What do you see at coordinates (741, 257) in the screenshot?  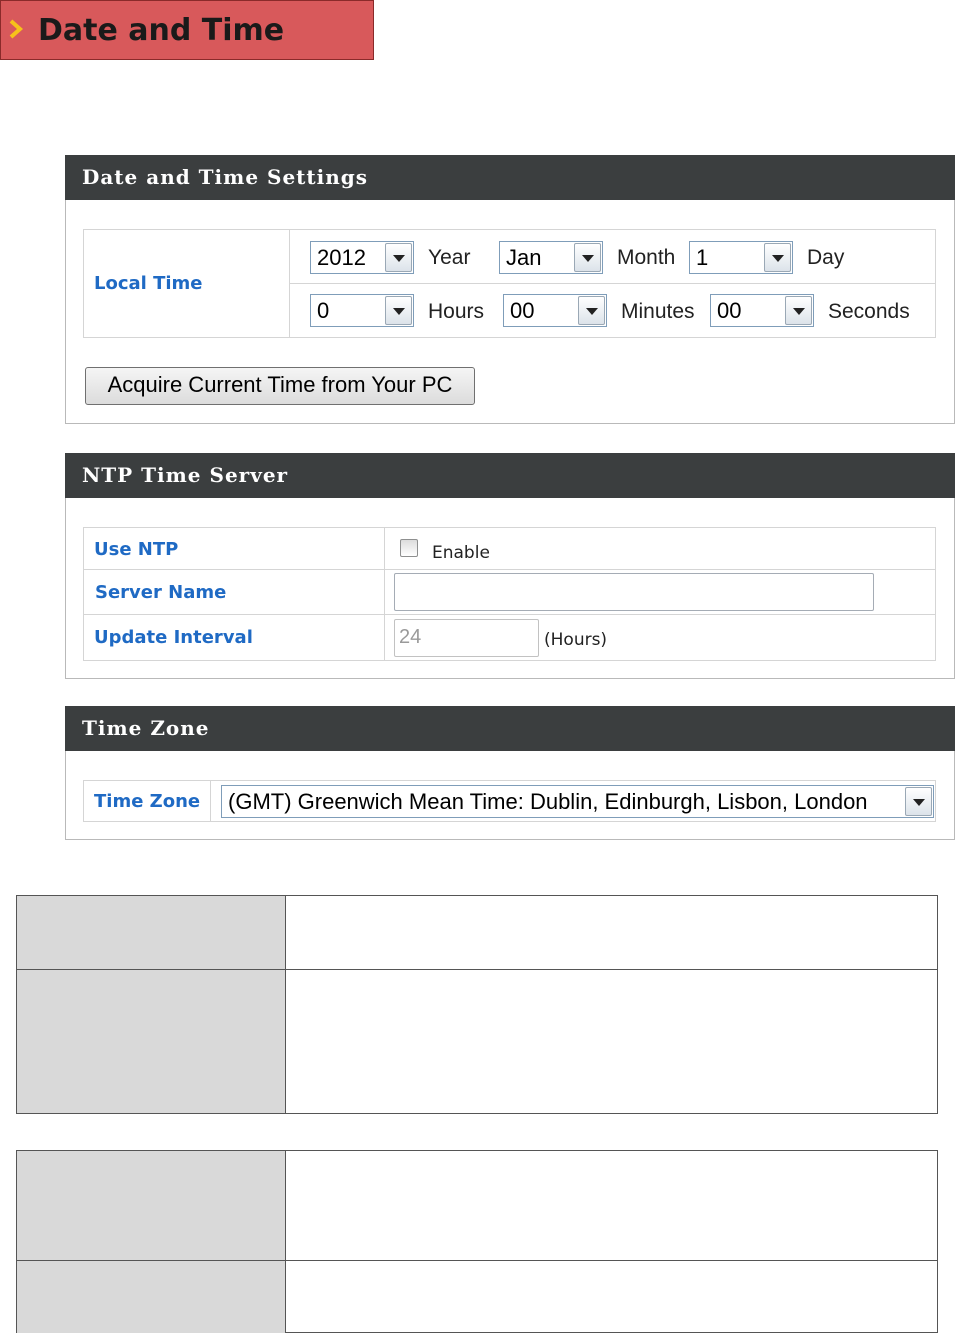 I see `day-select: 1` at bounding box center [741, 257].